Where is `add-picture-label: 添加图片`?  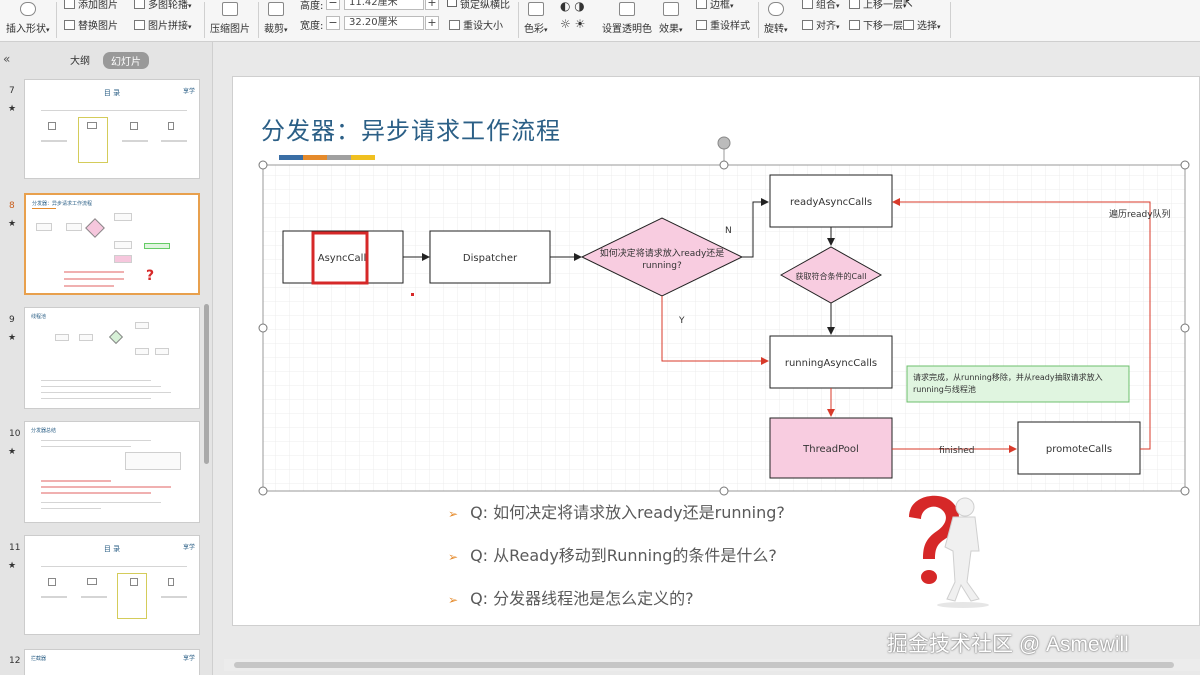
add-picture-label: 添加图片 is located at coordinates (98, 5).